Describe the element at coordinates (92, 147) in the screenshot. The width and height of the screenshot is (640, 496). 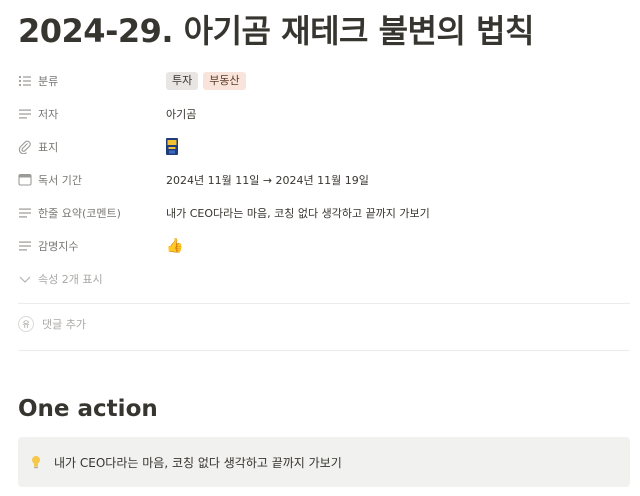
I see `property-key-cover: 표지` at that location.